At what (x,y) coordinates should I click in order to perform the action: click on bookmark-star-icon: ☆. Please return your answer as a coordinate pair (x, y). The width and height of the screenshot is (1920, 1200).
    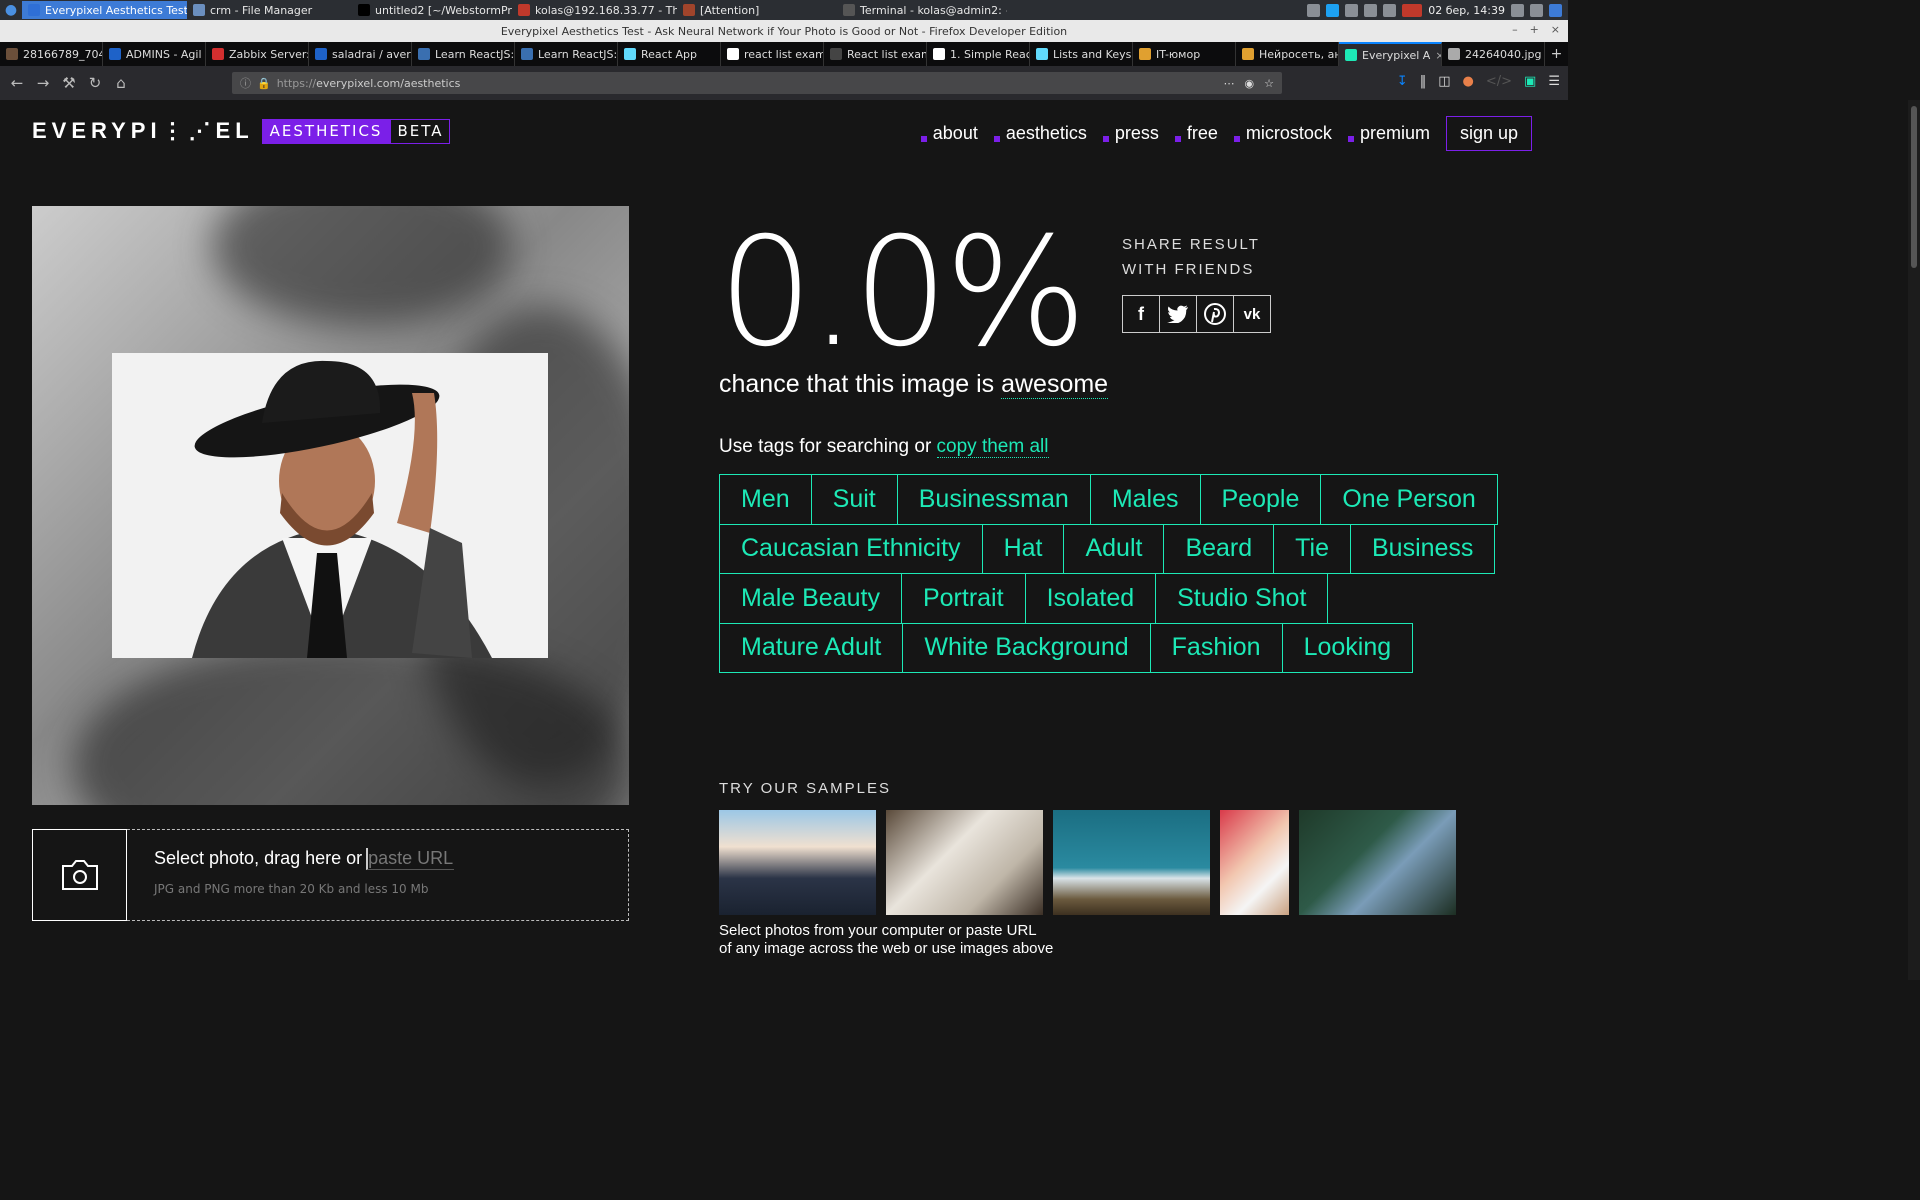
    Looking at the image, I should click on (1269, 83).